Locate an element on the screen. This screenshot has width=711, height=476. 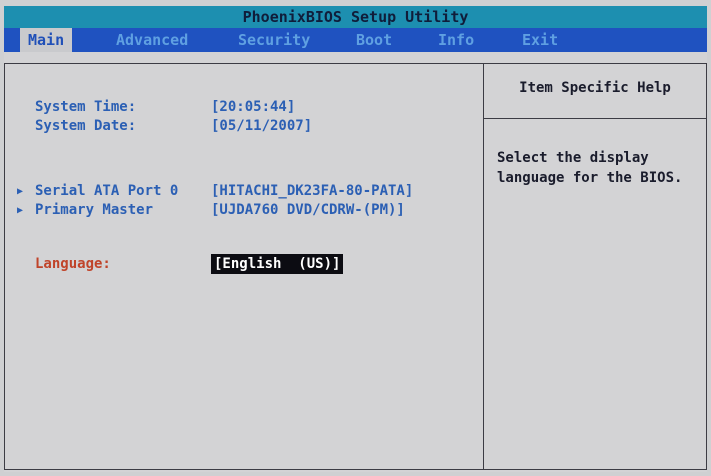
tab-exit: Exit is located at coordinates (540, 40).